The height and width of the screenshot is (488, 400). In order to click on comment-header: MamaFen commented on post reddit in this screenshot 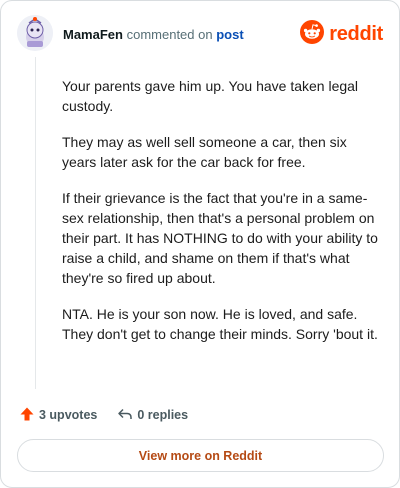, I will do `click(200, 35)`.